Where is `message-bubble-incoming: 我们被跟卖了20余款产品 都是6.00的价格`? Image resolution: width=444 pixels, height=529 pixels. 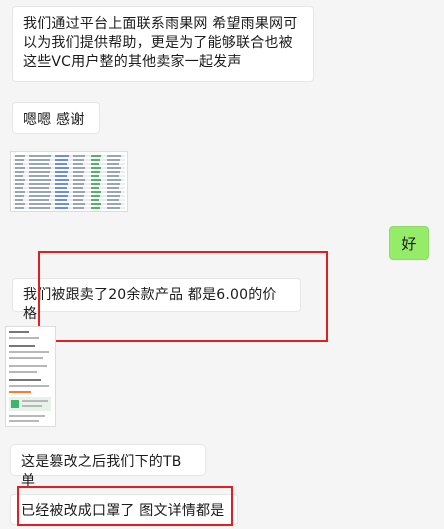
message-bubble-incoming: 我们被跟卖了20余款产品 都是6.00的价格 is located at coordinates (156, 300).